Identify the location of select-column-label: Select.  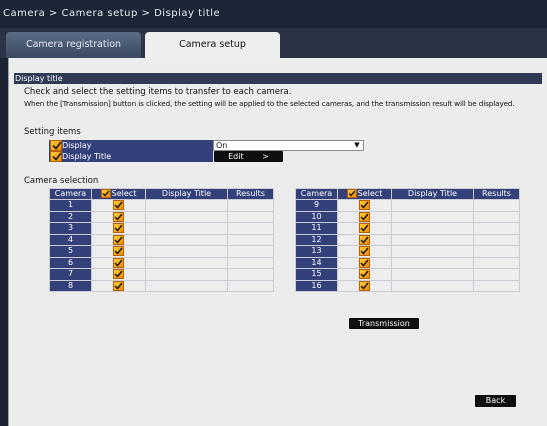
(124, 193).